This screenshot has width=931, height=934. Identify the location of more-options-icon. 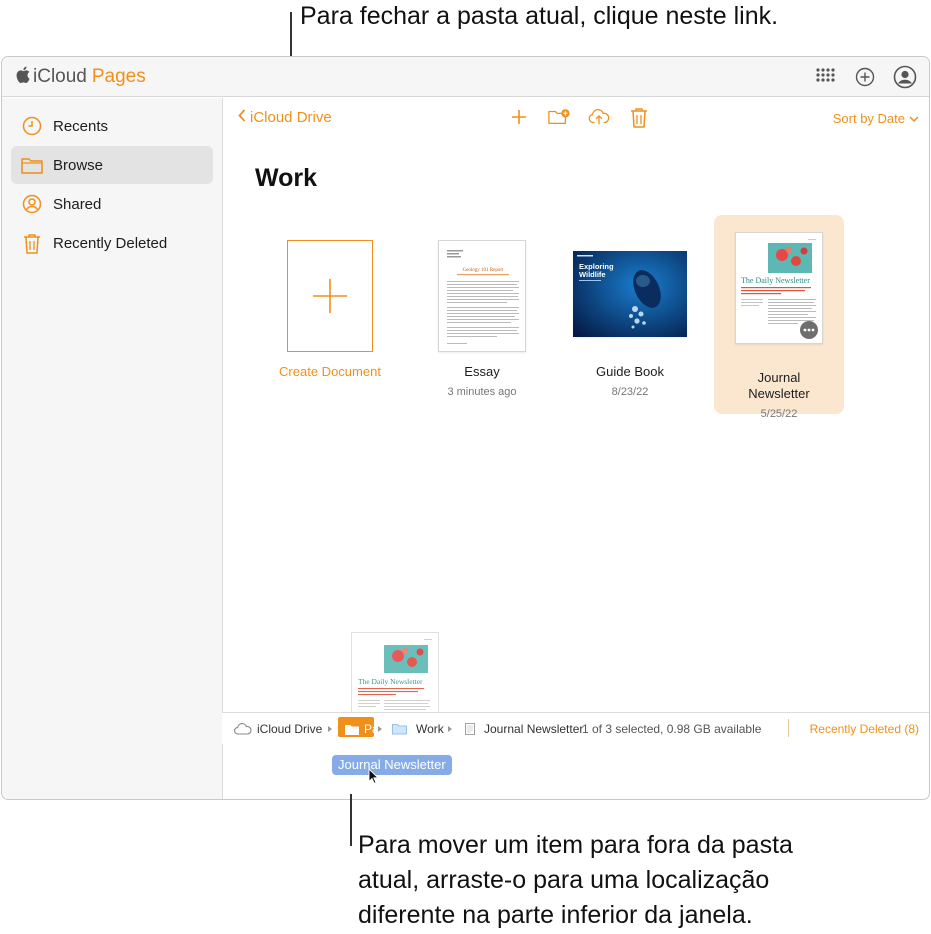
(809, 330).